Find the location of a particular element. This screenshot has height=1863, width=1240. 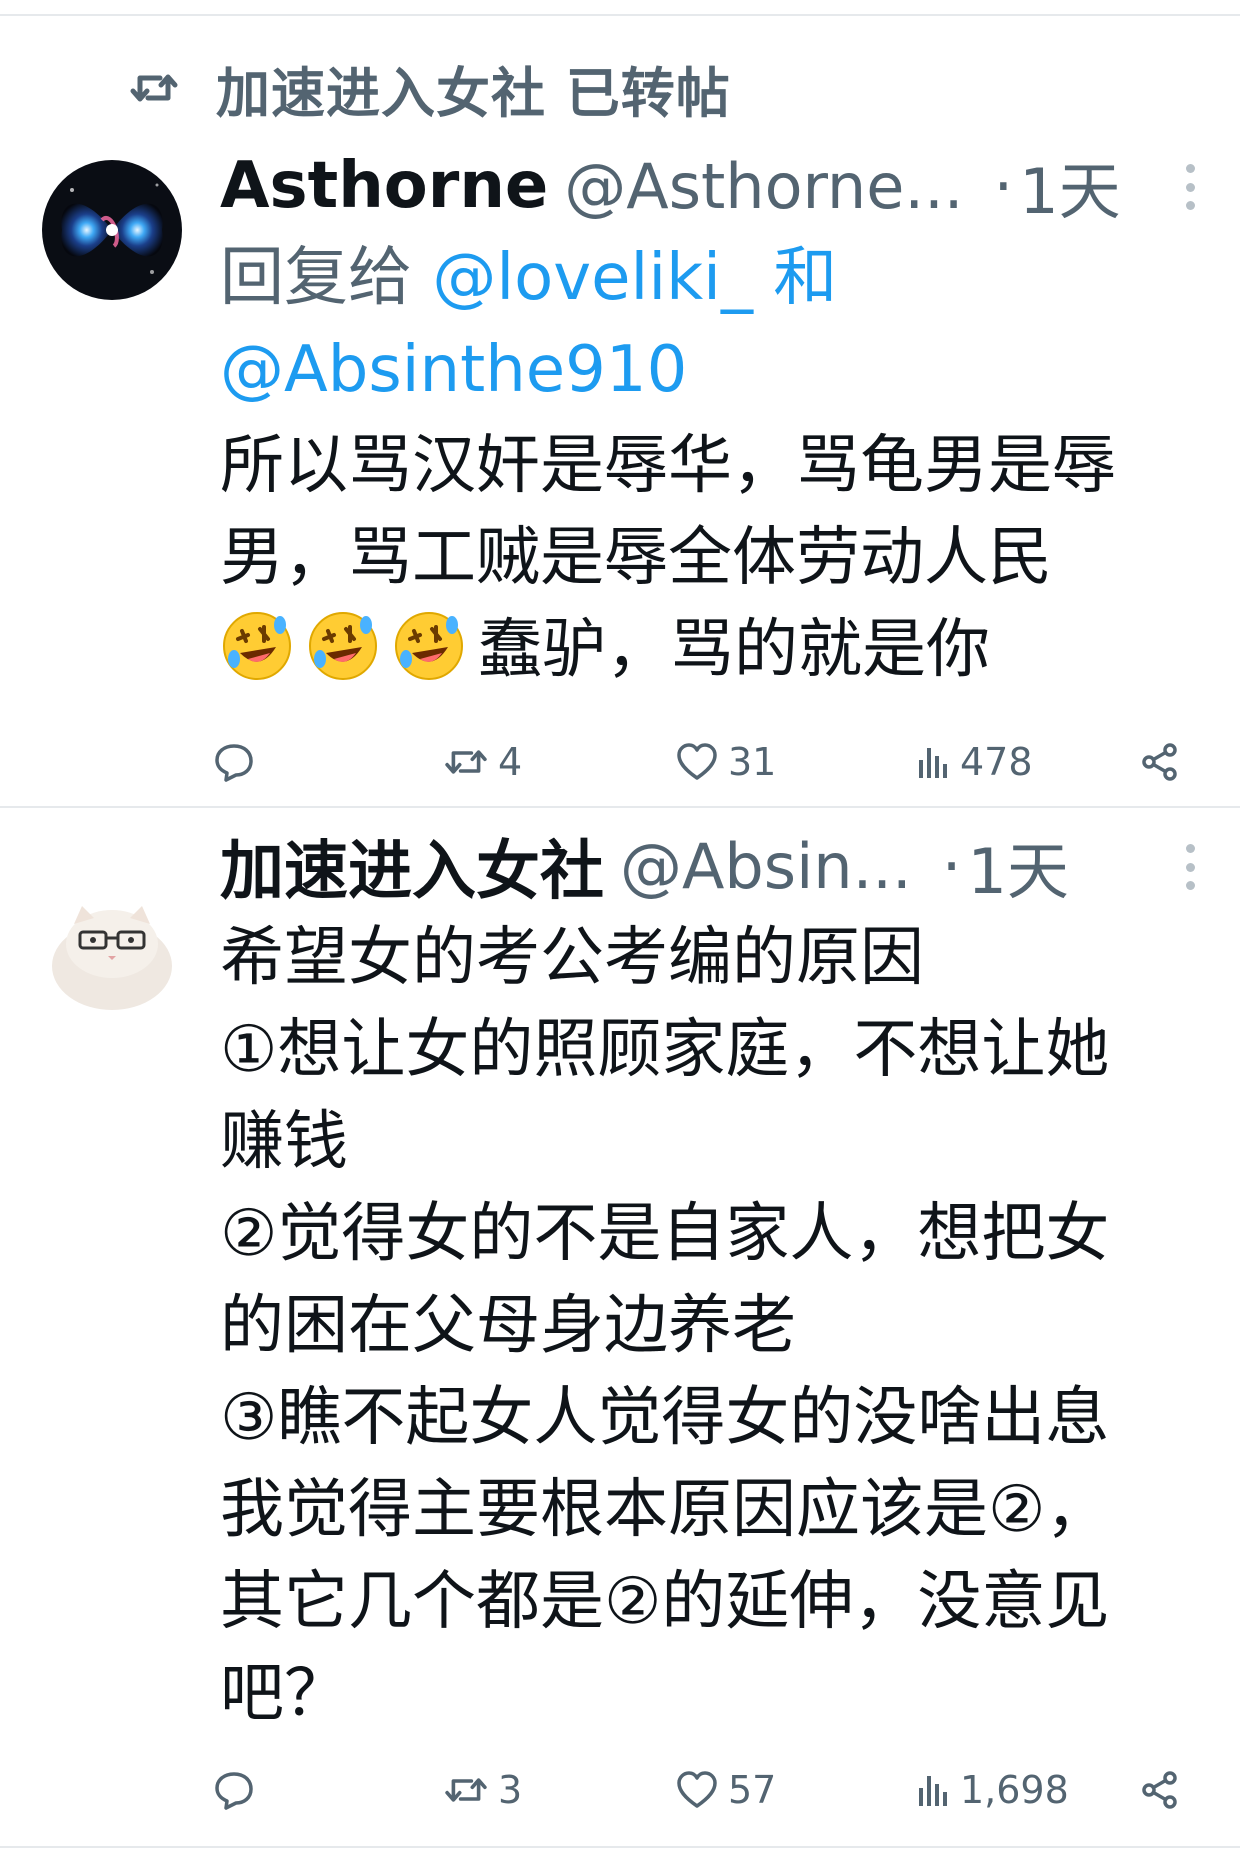

tweet-text: 所以骂汉奸是辱华，骂龟男是辱 男，骂工贼是辱全体劳动人民 蠢驴，骂的就是你 is located at coordinates (715, 558).